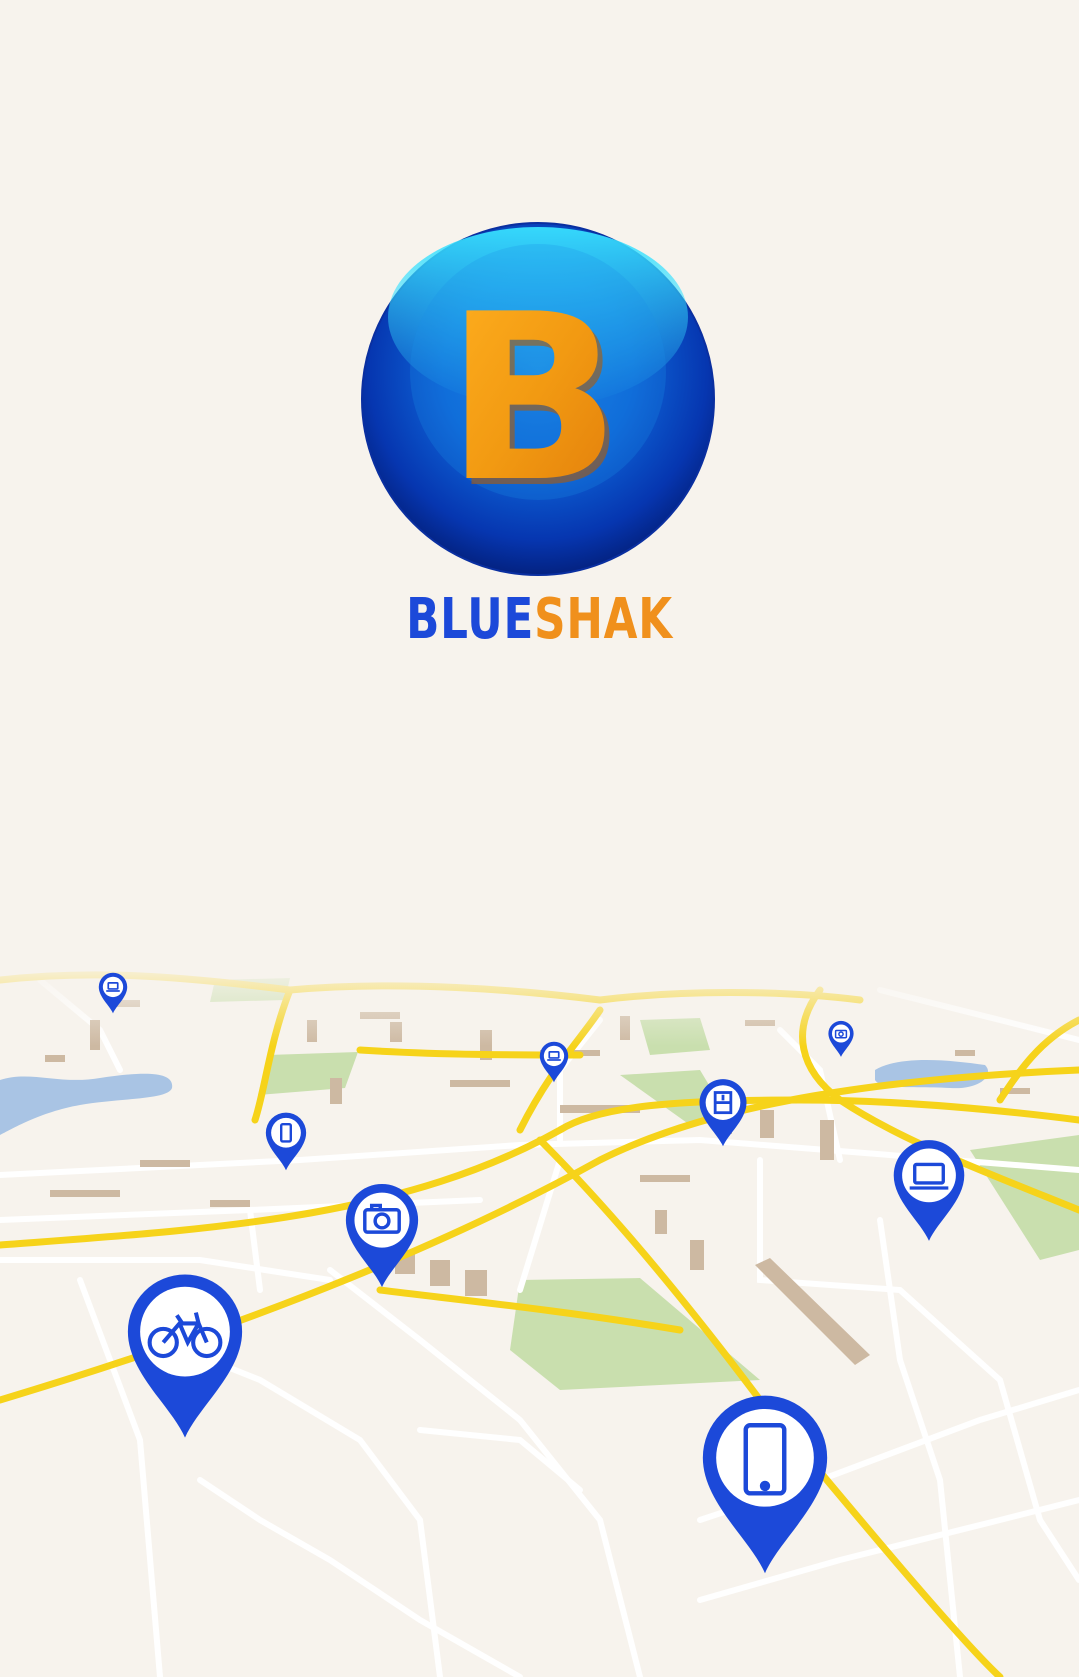 The image size is (1079, 1677). What do you see at coordinates (113, 992) in the screenshot?
I see `map-pin-laptop-far` at bounding box center [113, 992].